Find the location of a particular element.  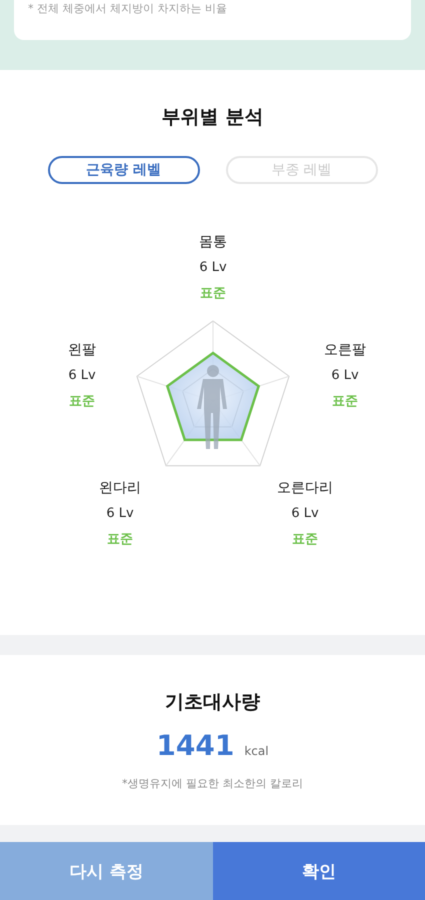

bmr-value: 1441 is located at coordinates (195, 745).